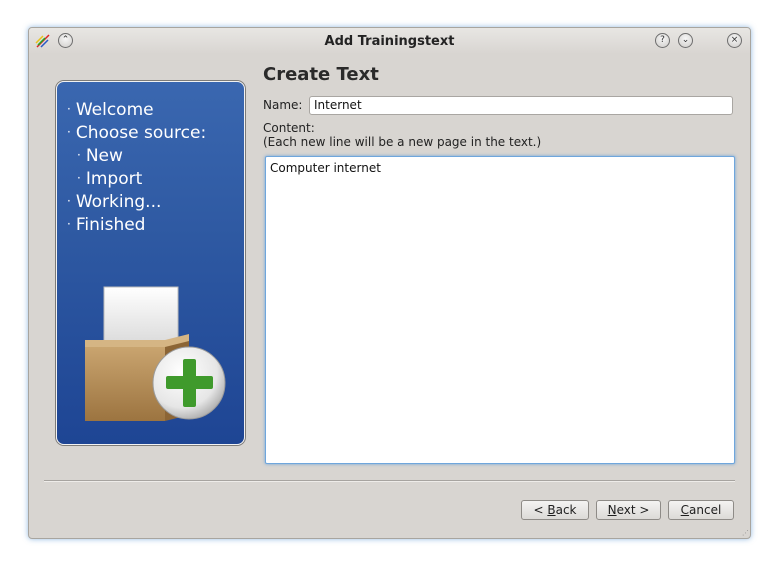  What do you see at coordinates (106, 225) in the screenshot?
I see `step-finished: · Finished` at bounding box center [106, 225].